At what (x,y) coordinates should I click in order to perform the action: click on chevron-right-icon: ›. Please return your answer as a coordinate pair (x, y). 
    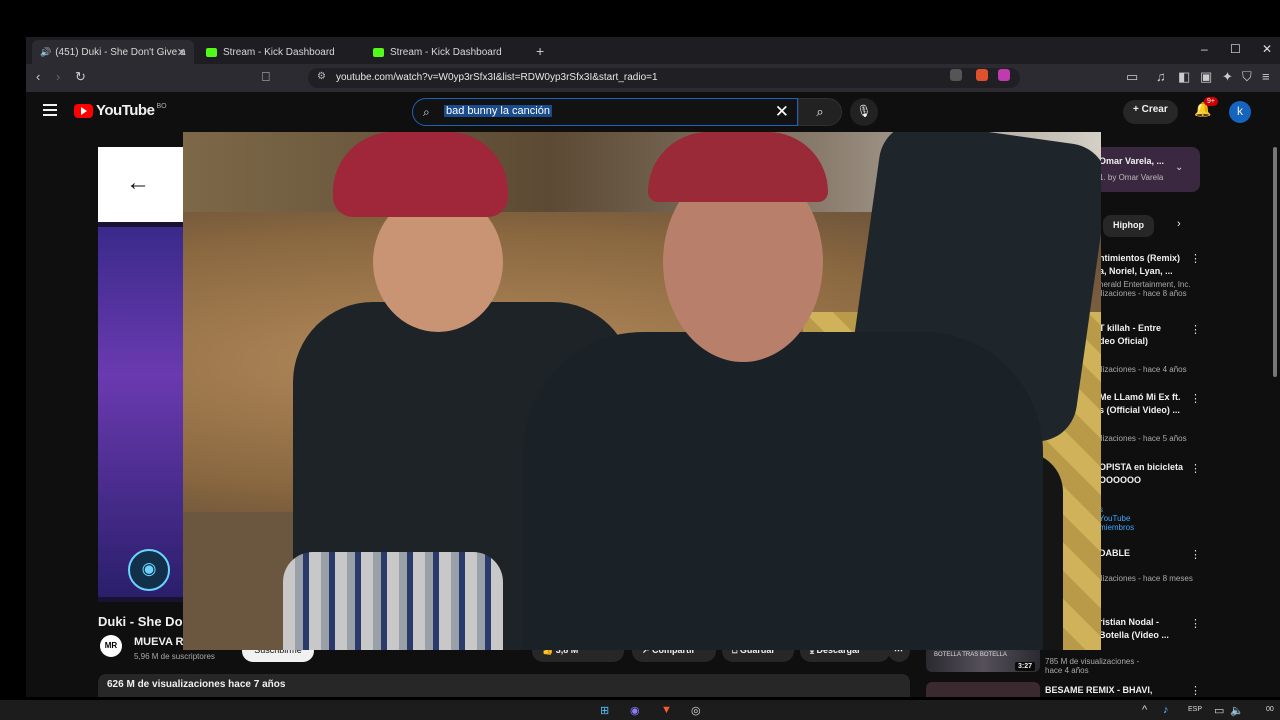
    Looking at the image, I should click on (1179, 224).